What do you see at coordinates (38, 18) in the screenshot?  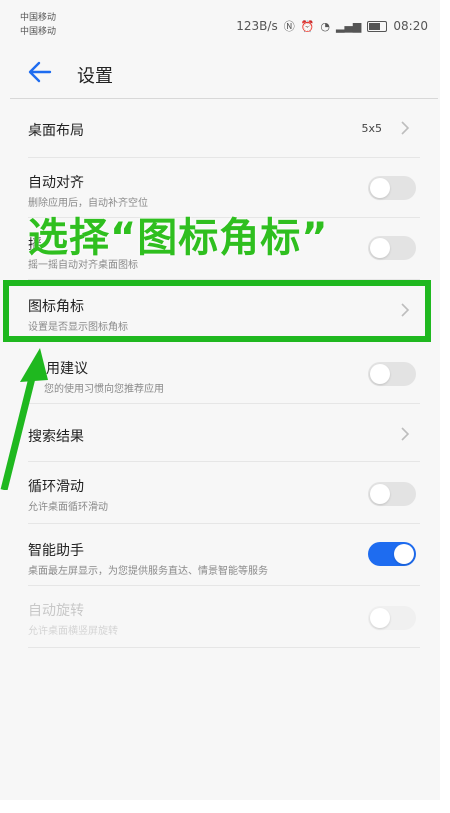 I see `carrier-label-1: 中国移动` at bounding box center [38, 18].